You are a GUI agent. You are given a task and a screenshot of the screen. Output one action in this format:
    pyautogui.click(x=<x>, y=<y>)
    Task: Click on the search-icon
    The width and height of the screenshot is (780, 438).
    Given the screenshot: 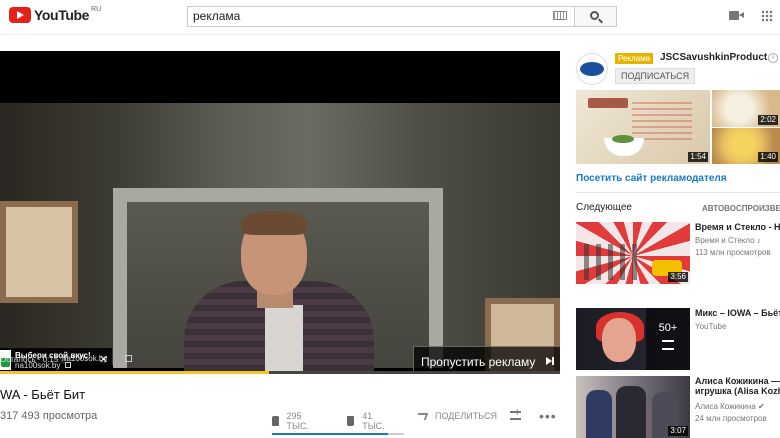 What is the action you would take?
    pyautogui.click(x=594, y=15)
    